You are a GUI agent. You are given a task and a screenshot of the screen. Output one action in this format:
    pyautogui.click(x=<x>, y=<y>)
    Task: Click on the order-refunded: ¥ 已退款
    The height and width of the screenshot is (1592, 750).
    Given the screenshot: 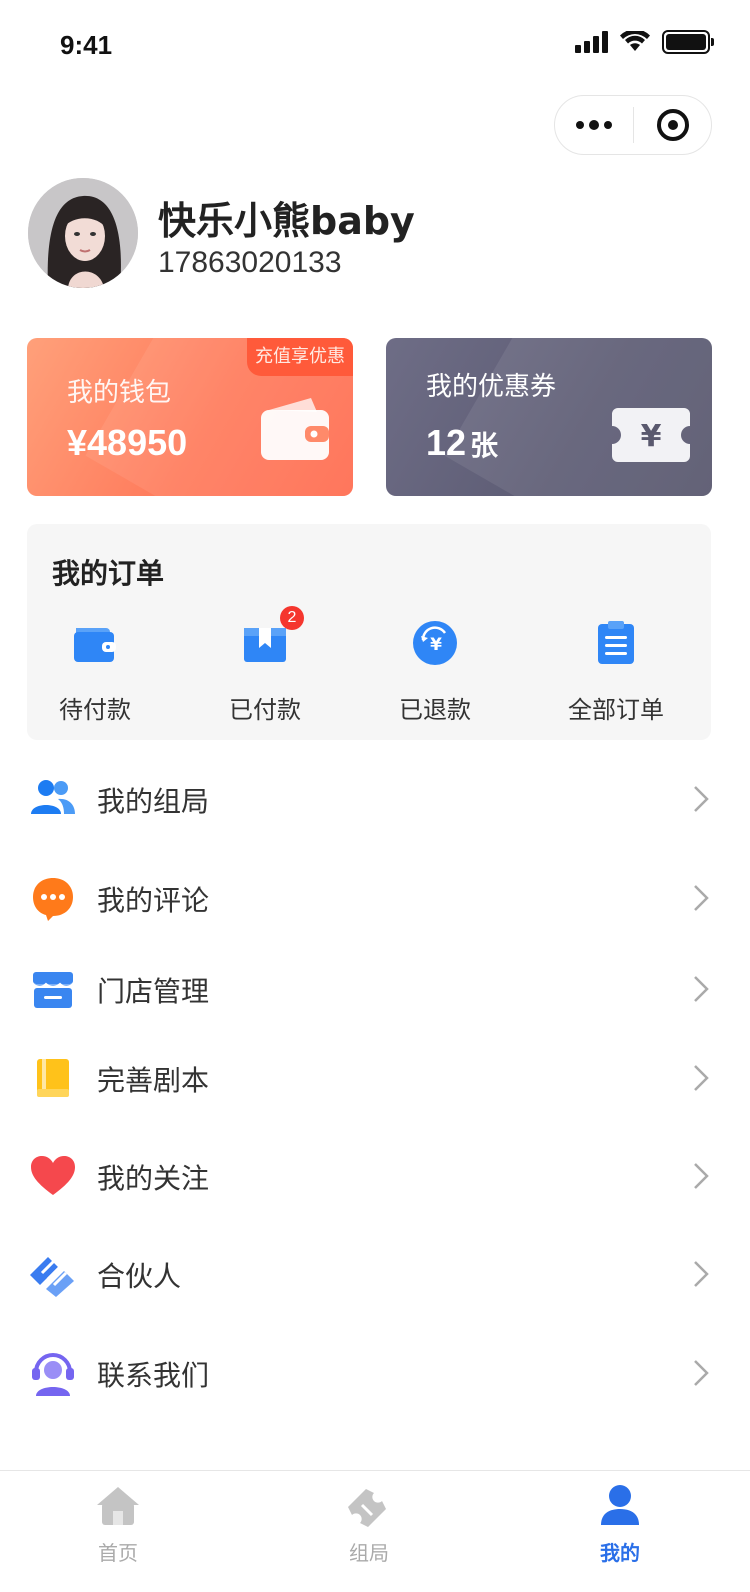 What is the action you would take?
    pyautogui.click(x=435, y=671)
    